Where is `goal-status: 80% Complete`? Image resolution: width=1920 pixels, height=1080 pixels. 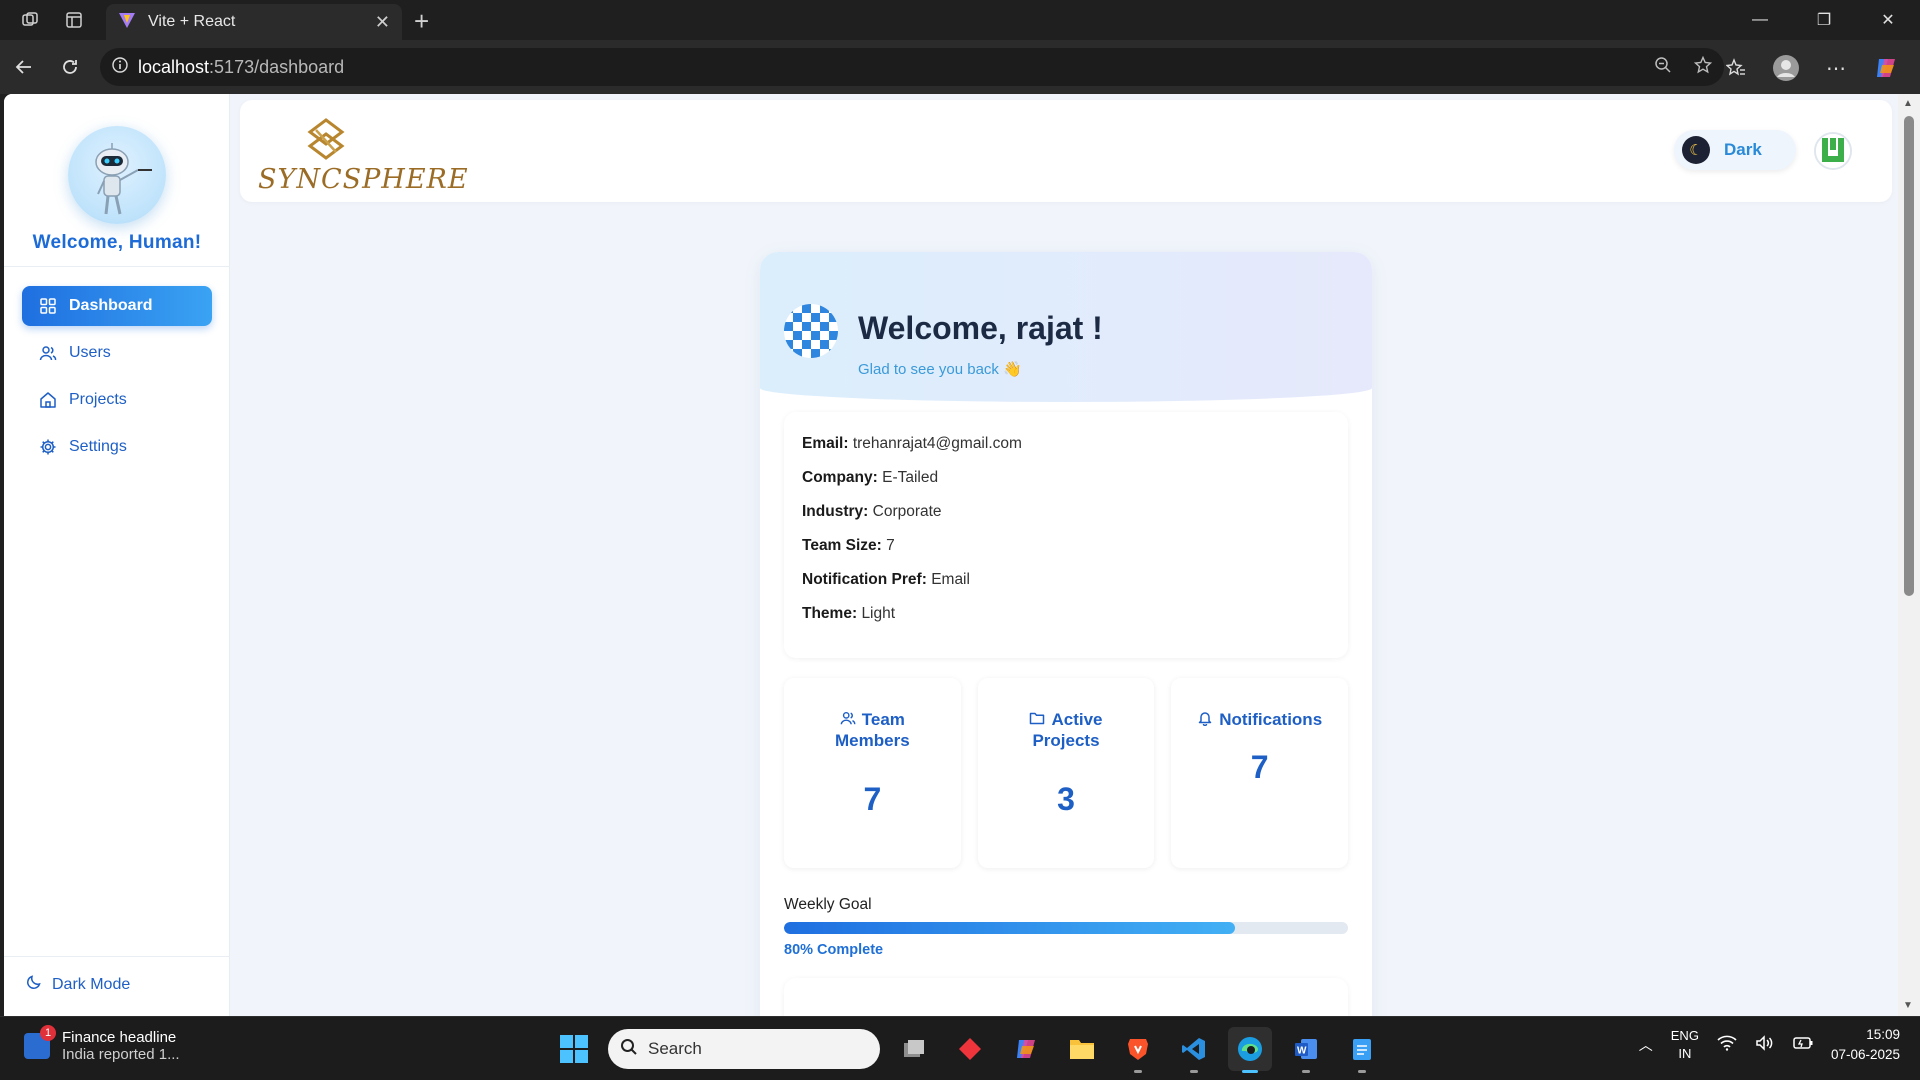 goal-status: 80% Complete is located at coordinates (834, 950).